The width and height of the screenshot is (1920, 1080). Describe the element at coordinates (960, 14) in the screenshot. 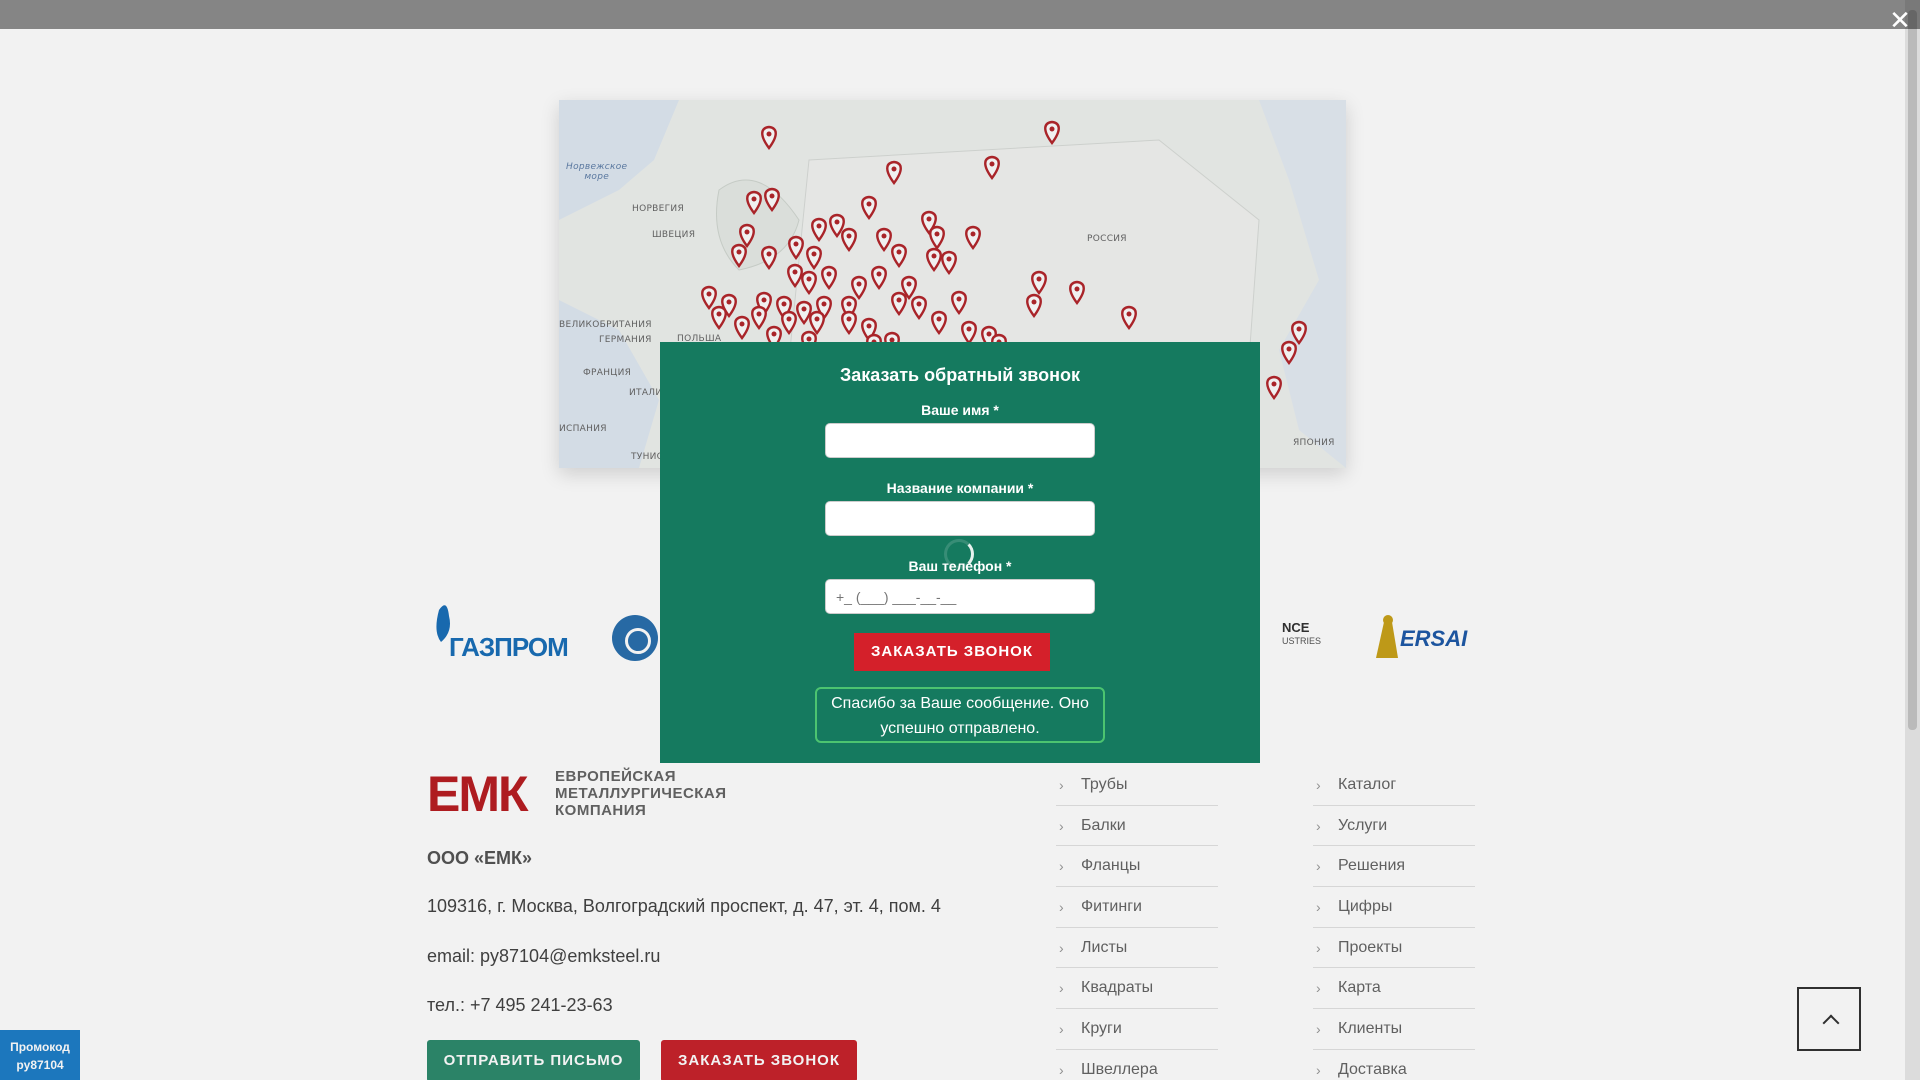

I see `overlay-top-bar` at that location.